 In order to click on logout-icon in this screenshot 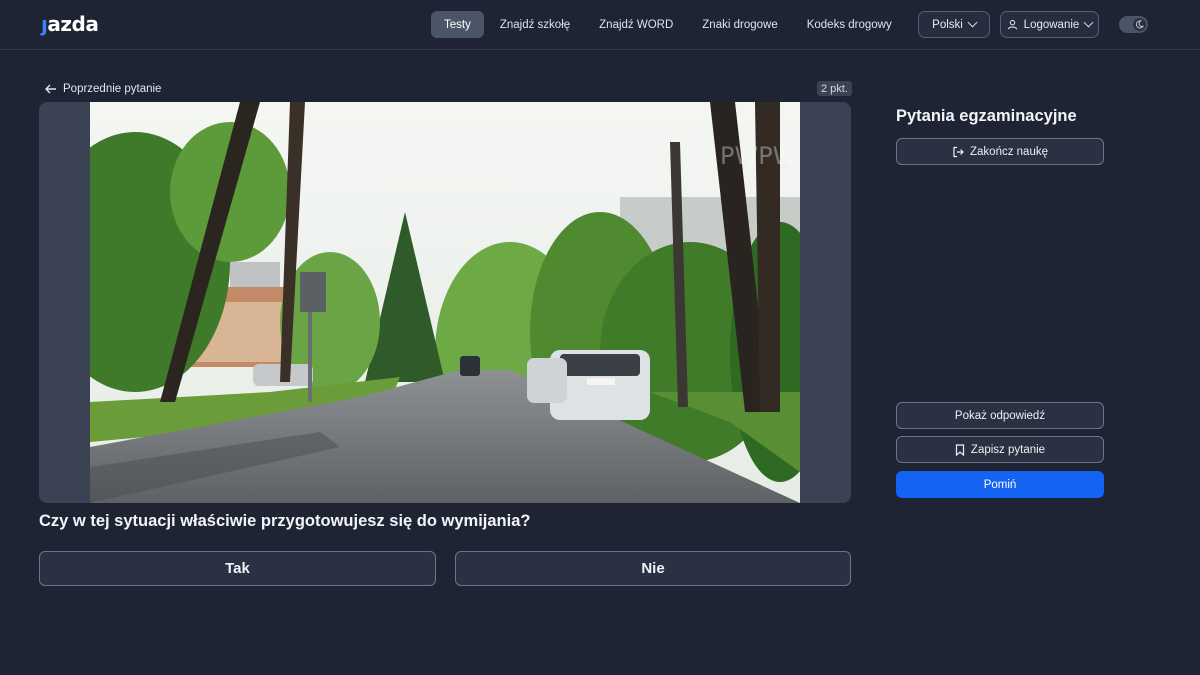, I will do `click(958, 151)`.